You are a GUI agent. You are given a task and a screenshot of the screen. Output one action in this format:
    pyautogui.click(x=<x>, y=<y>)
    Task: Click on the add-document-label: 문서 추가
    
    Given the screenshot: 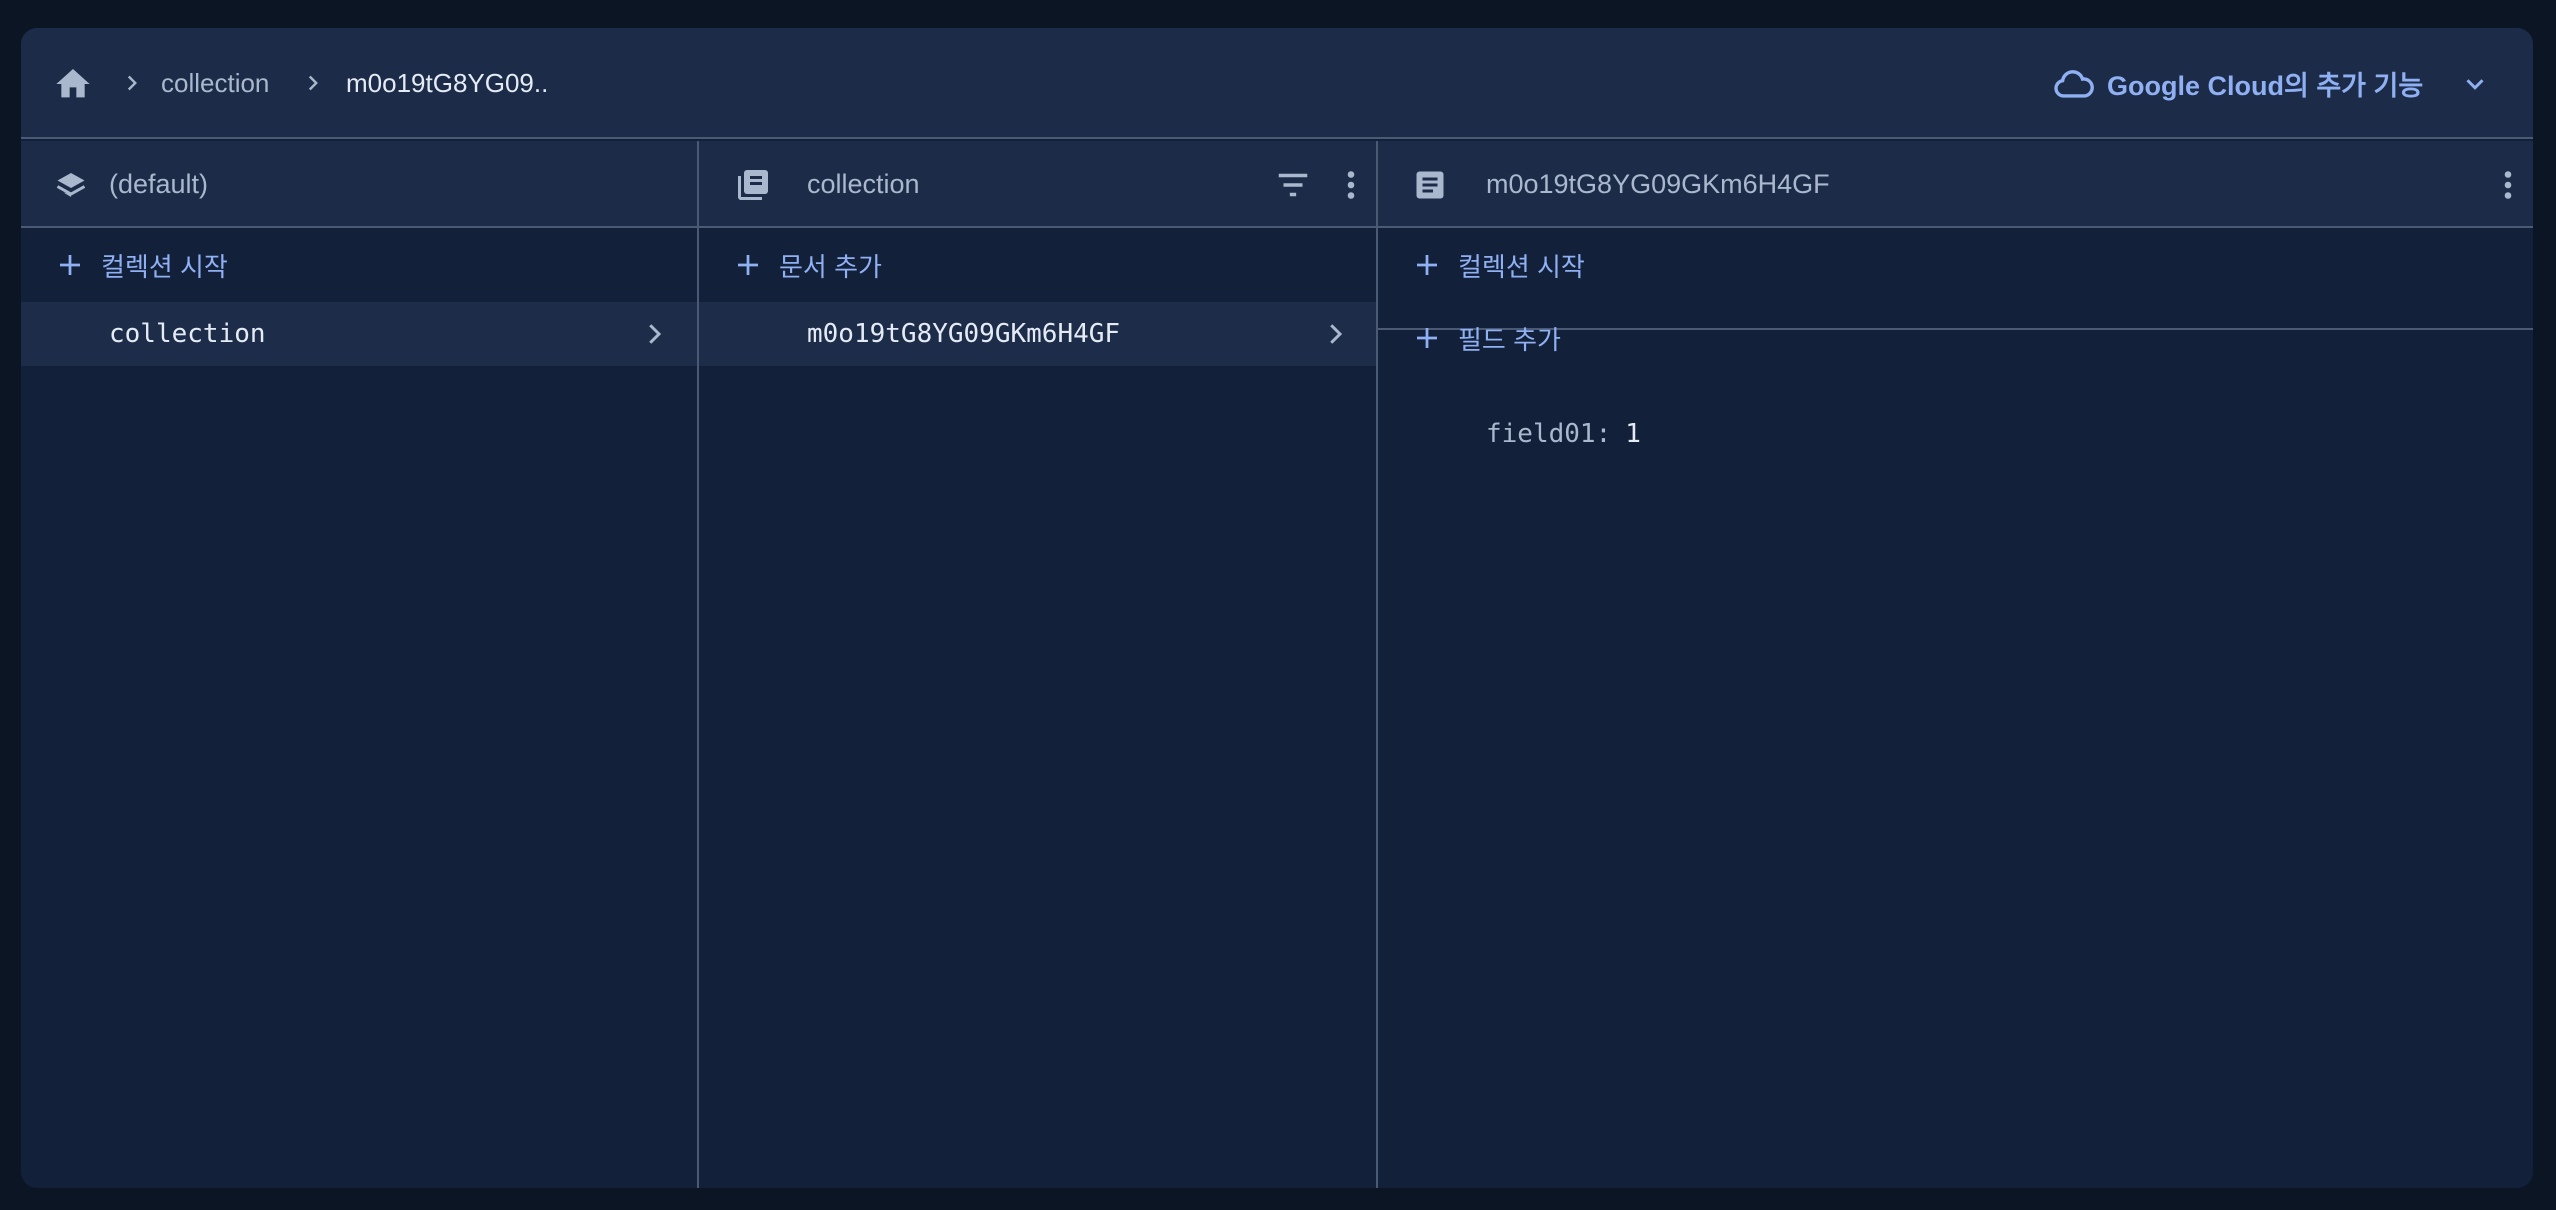 What is the action you would take?
    pyautogui.click(x=830, y=266)
    